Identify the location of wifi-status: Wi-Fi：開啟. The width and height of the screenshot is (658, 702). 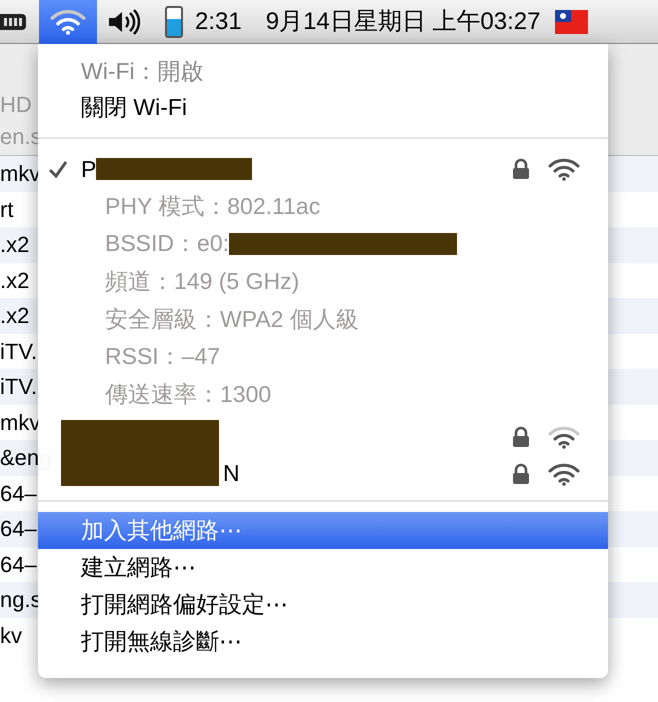
(142, 71).